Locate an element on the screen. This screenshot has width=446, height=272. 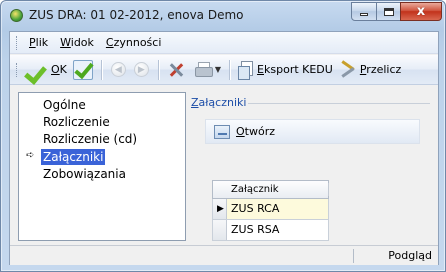
status-separator is located at coordinates (353, 256).